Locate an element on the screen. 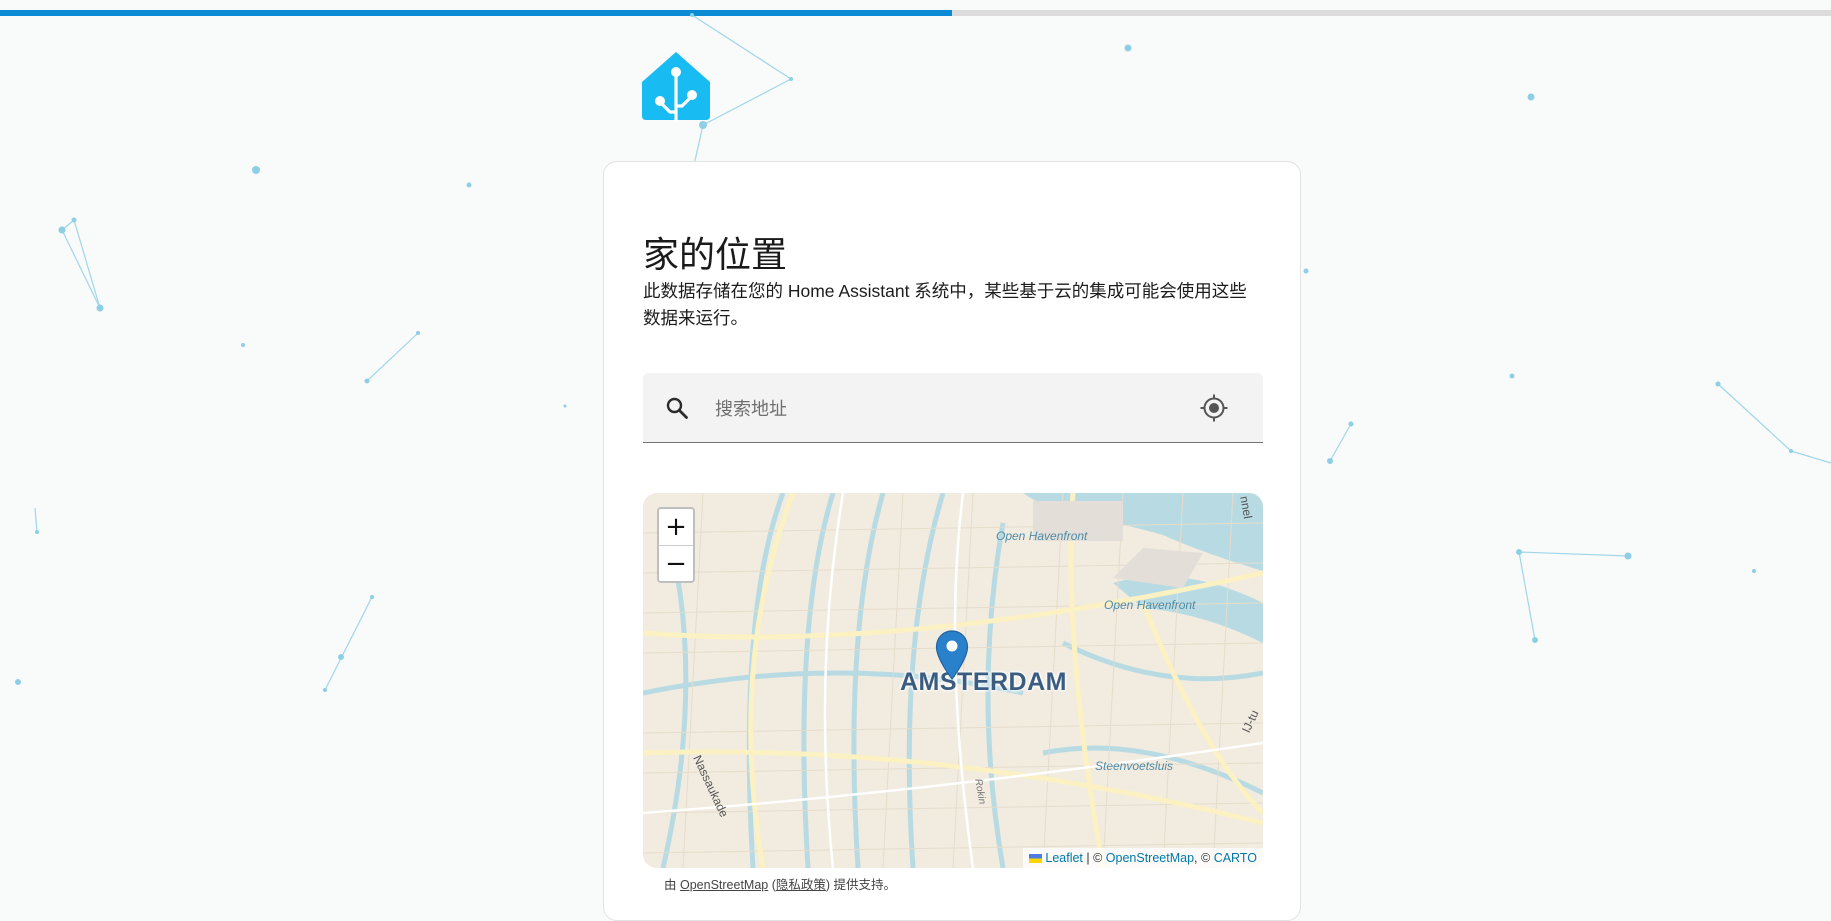  privacy-policy-link: 隐私政策 is located at coordinates (801, 885).